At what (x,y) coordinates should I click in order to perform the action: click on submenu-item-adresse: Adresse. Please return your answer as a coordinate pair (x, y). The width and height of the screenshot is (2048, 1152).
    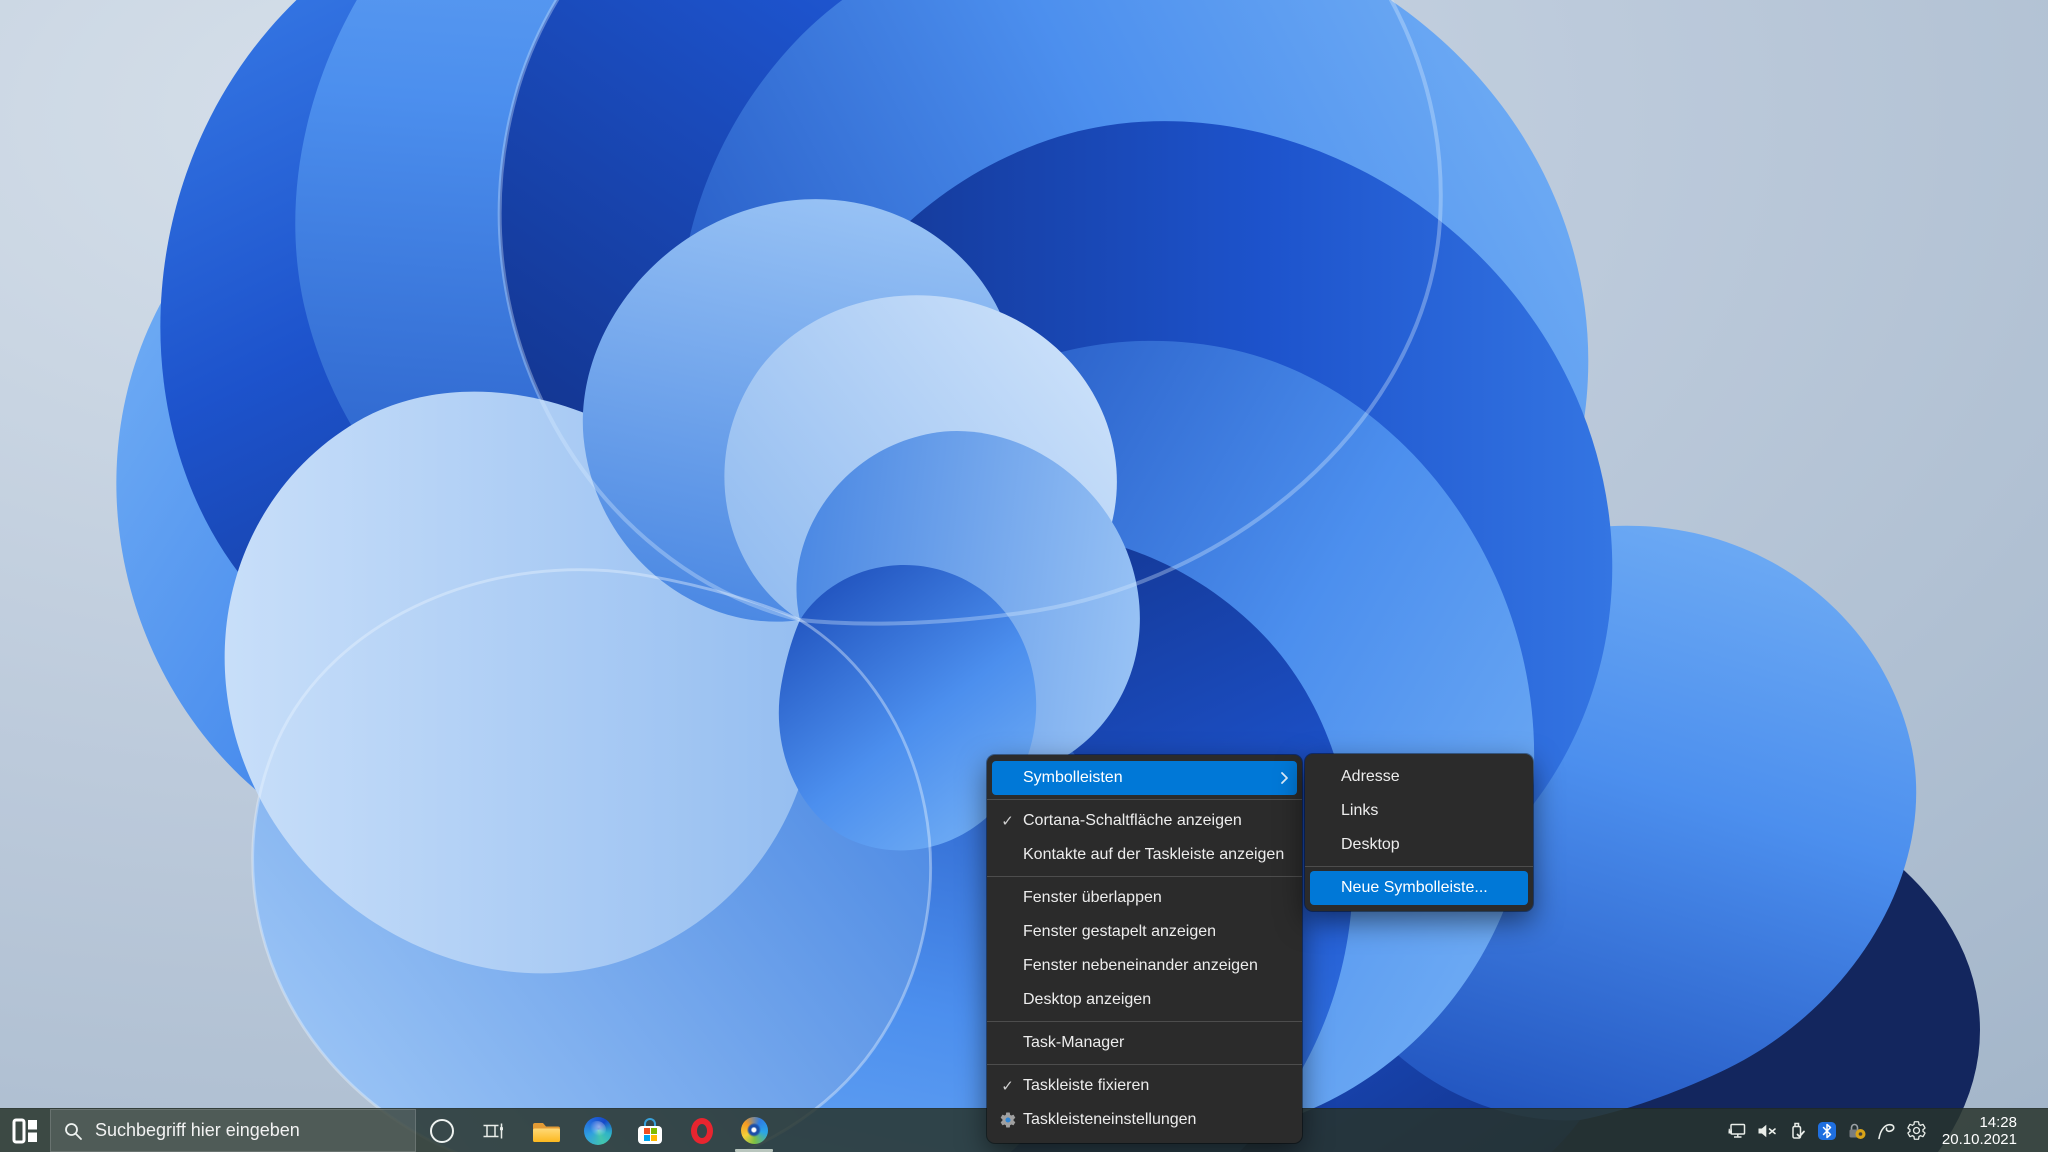
    Looking at the image, I should click on (1419, 777).